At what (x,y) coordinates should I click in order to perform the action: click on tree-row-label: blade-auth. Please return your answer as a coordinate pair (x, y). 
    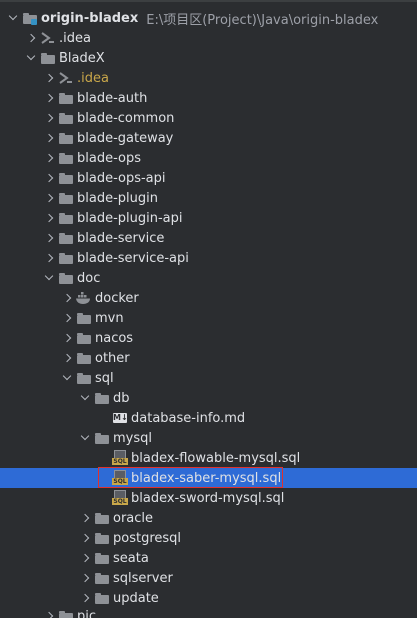
    Looking at the image, I should click on (112, 98).